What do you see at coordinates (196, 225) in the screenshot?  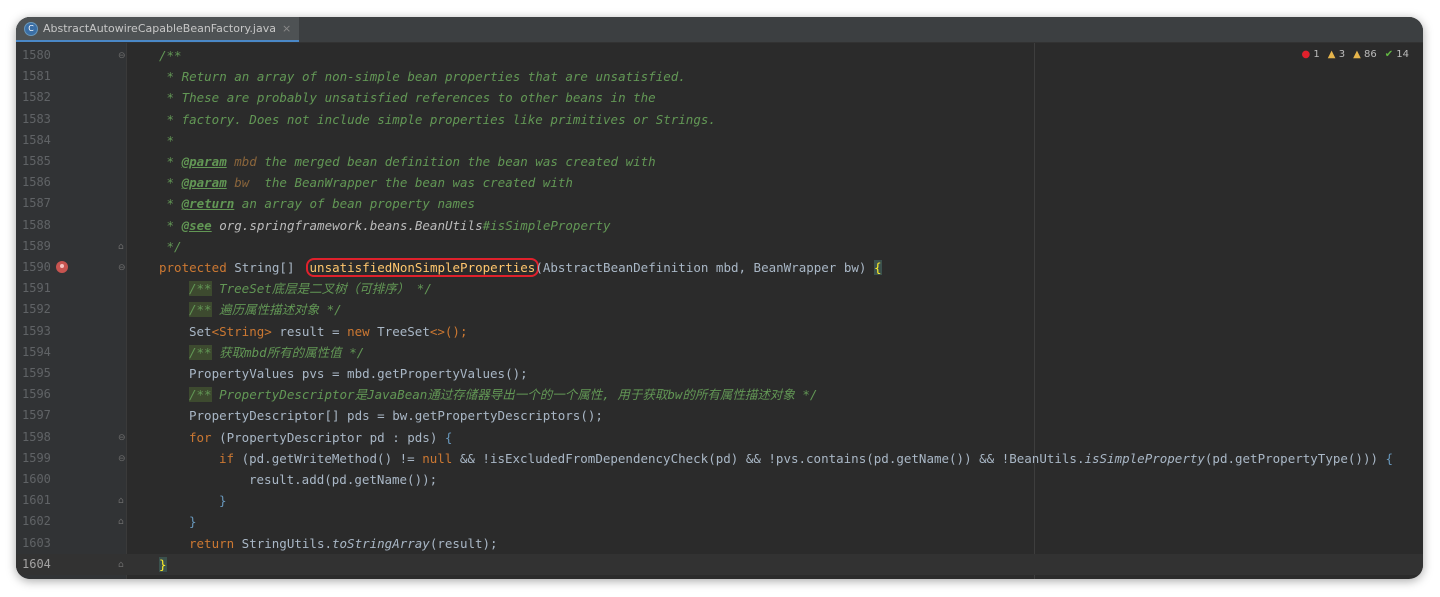 I see `javadoc-tag: @see` at bounding box center [196, 225].